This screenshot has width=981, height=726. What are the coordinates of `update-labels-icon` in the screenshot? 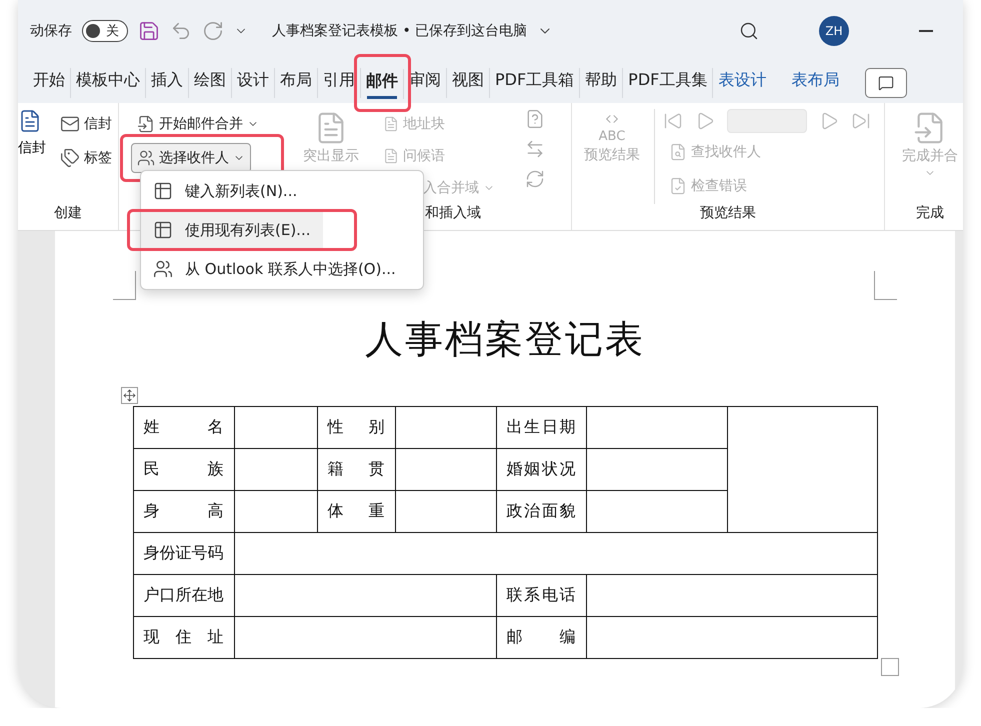 It's located at (535, 179).